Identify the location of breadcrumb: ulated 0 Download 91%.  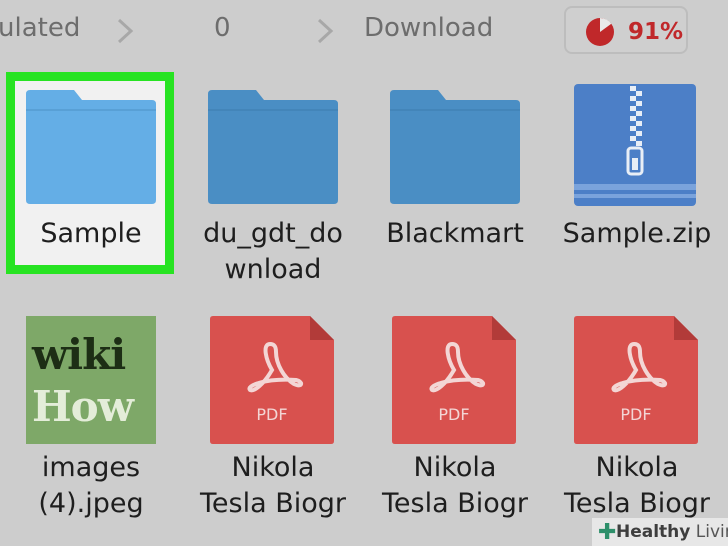
(364, 31).